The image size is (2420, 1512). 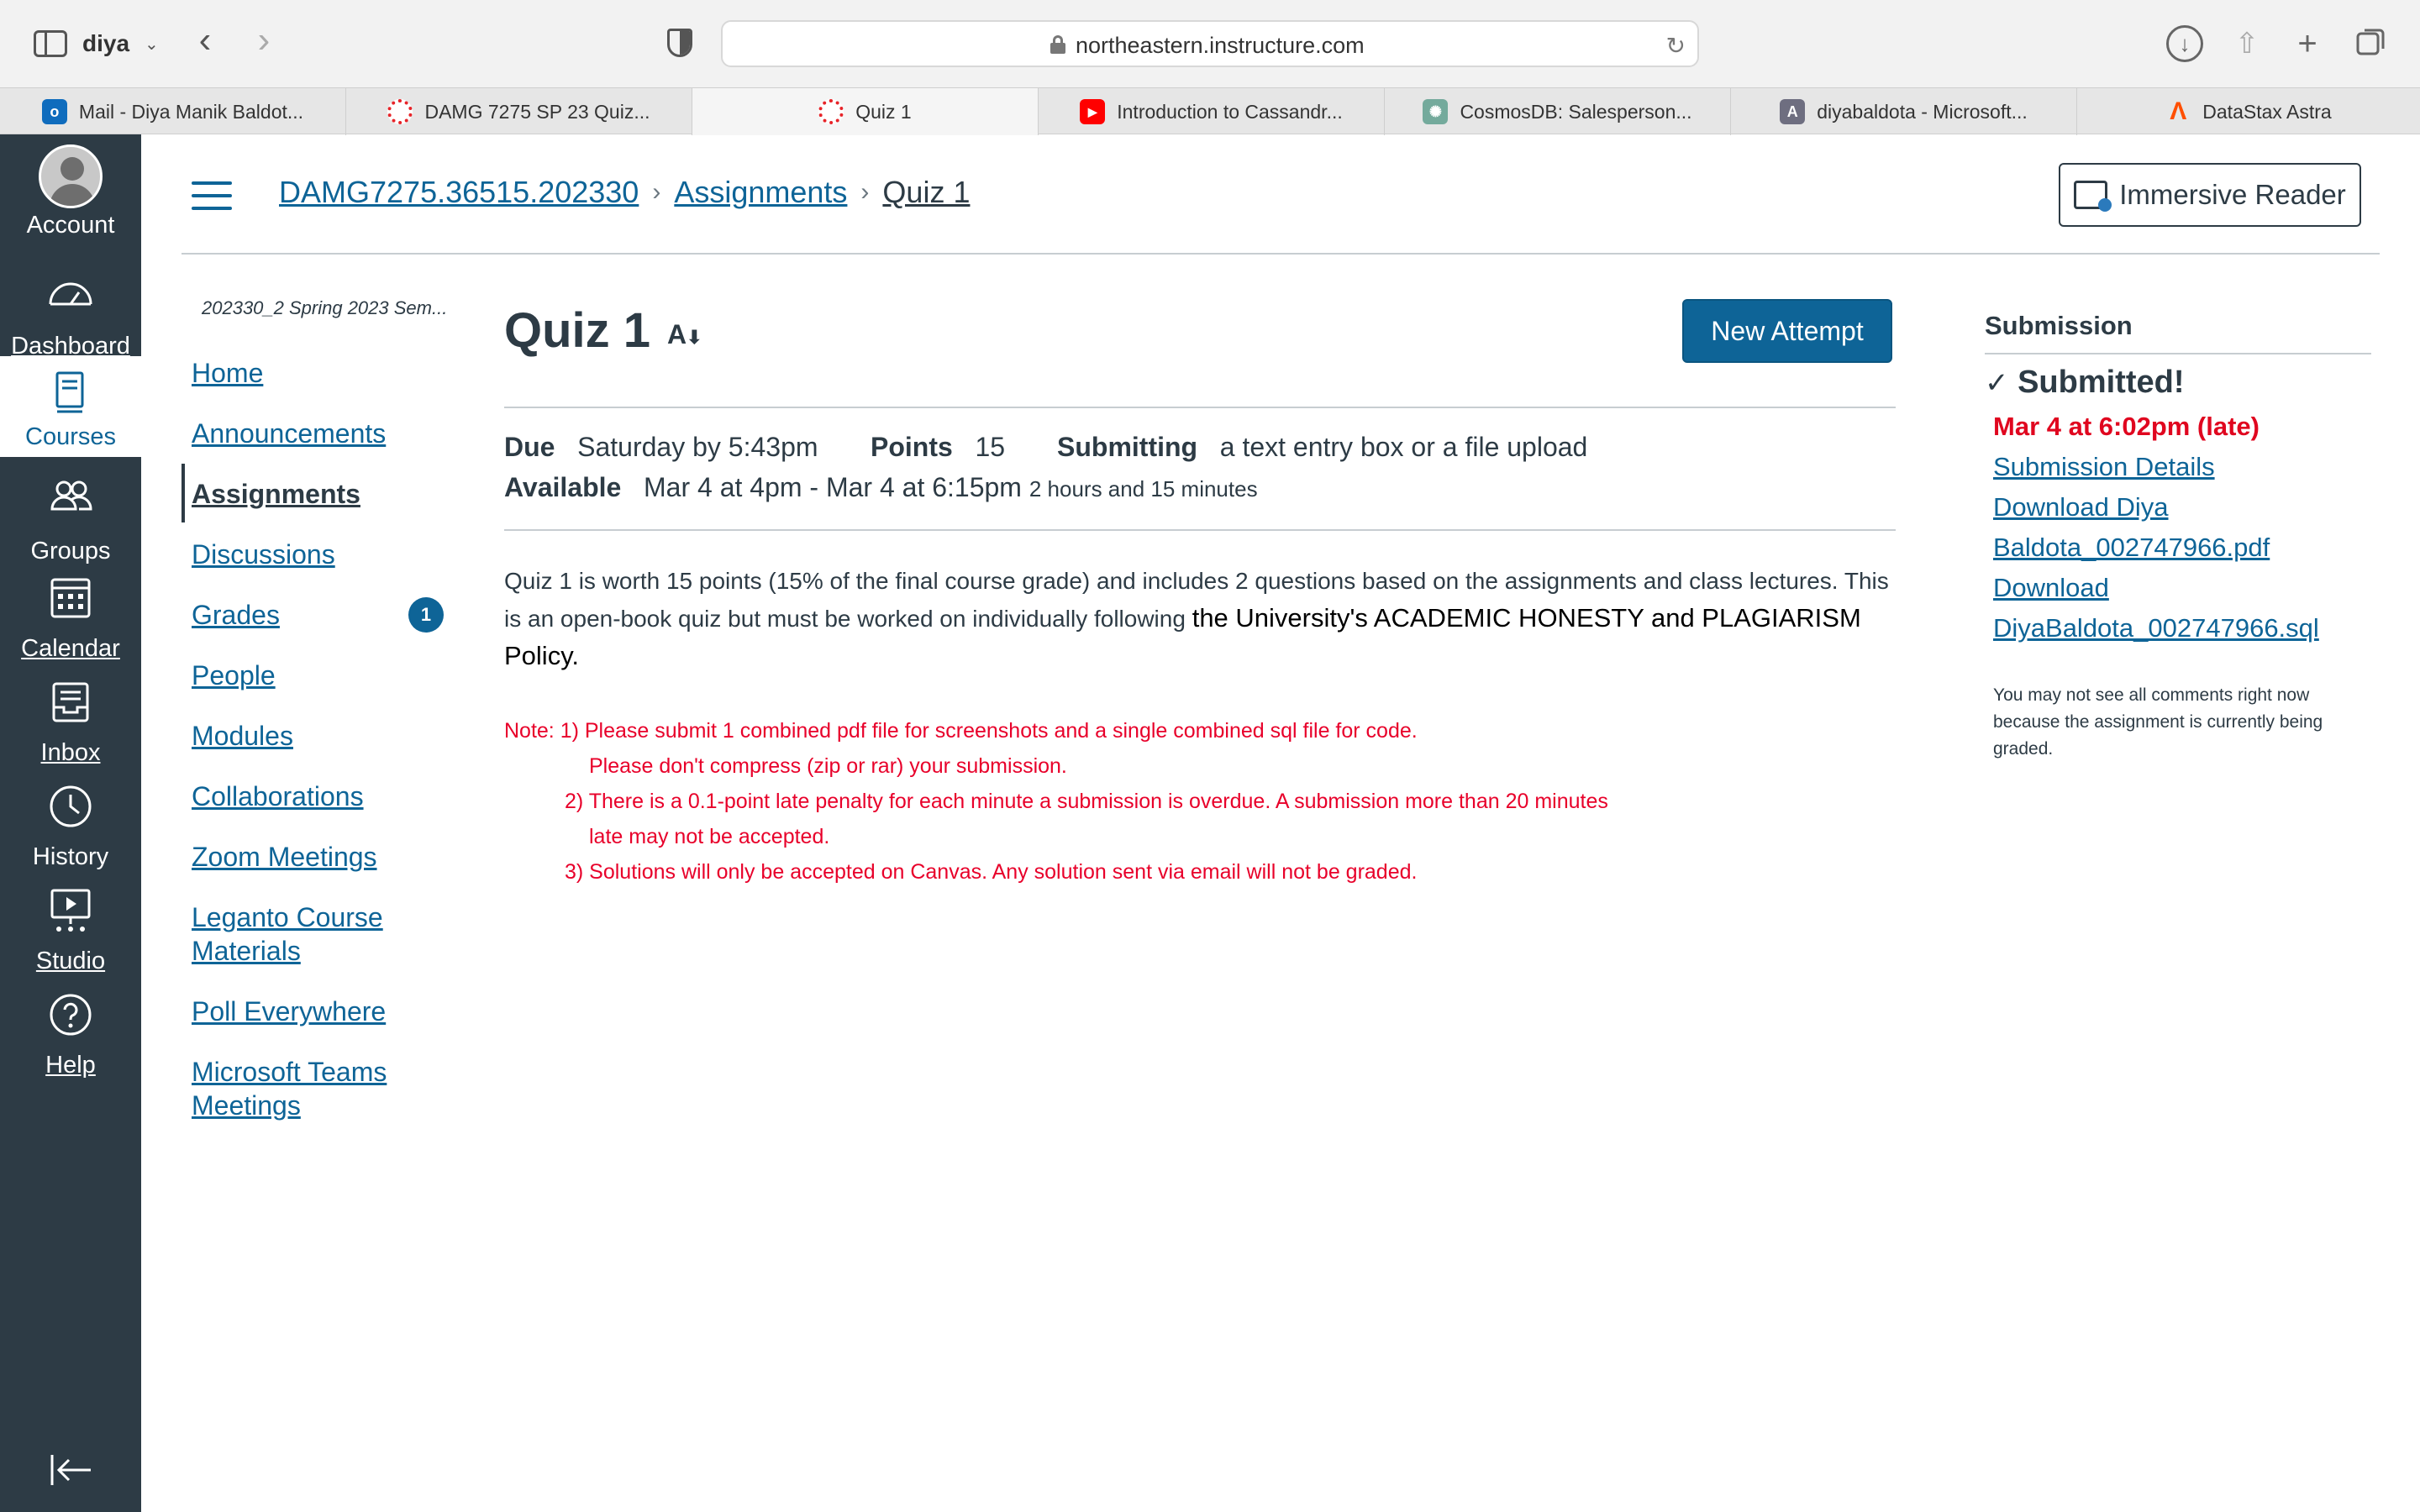 What do you see at coordinates (1221, 45) in the screenshot?
I see `url-text: northeastern.instructure.com` at bounding box center [1221, 45].